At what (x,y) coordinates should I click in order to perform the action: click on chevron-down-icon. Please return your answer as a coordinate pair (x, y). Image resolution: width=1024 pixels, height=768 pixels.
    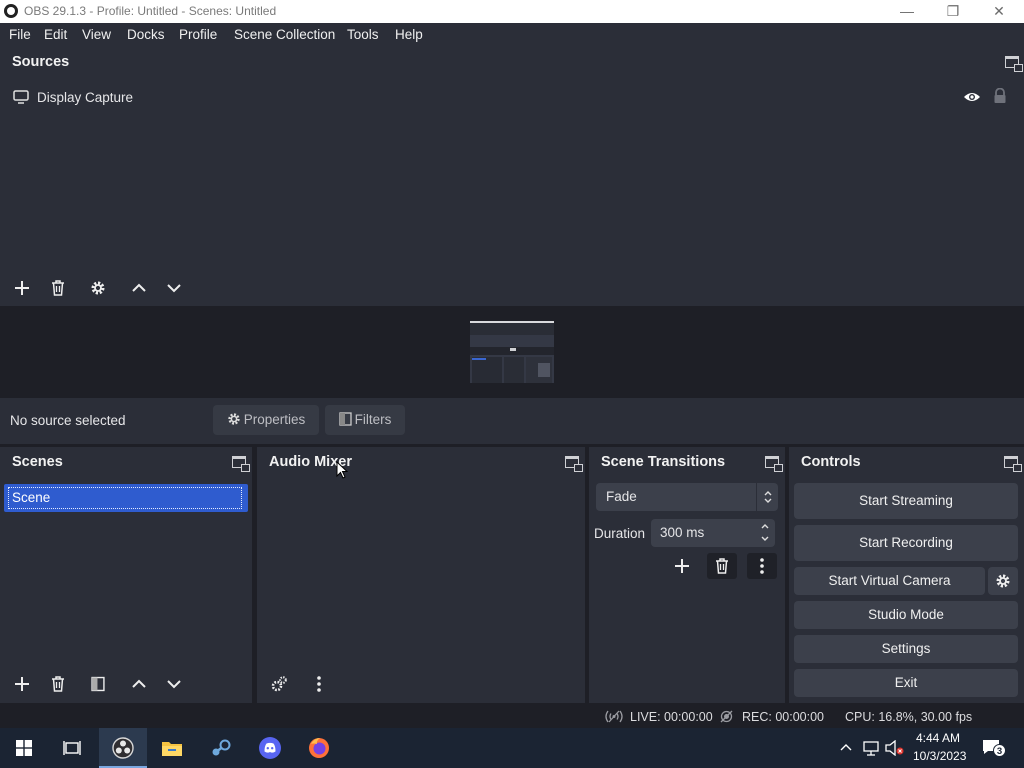
    Looking at the image, I should click on (174, 684).